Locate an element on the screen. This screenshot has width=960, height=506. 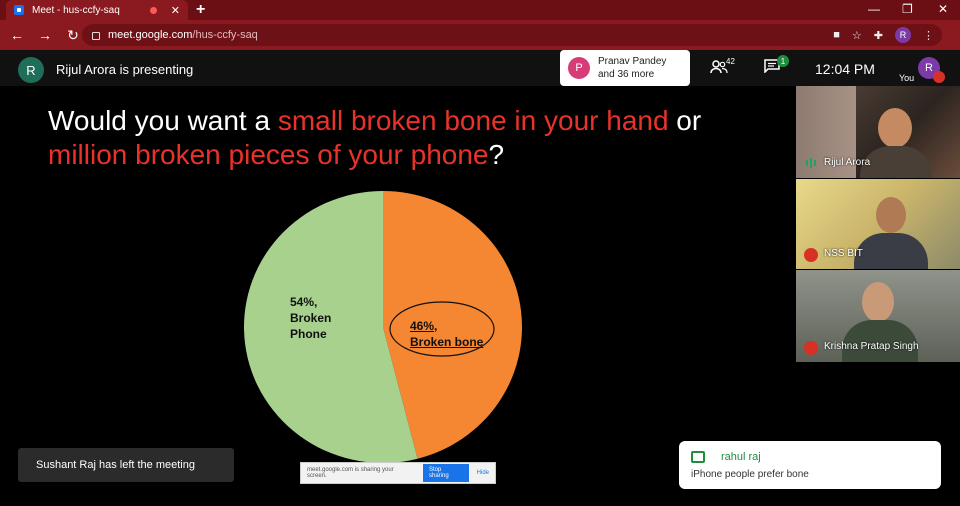
participant-tile: Rijul Arora is located at coordinates (878, 132).